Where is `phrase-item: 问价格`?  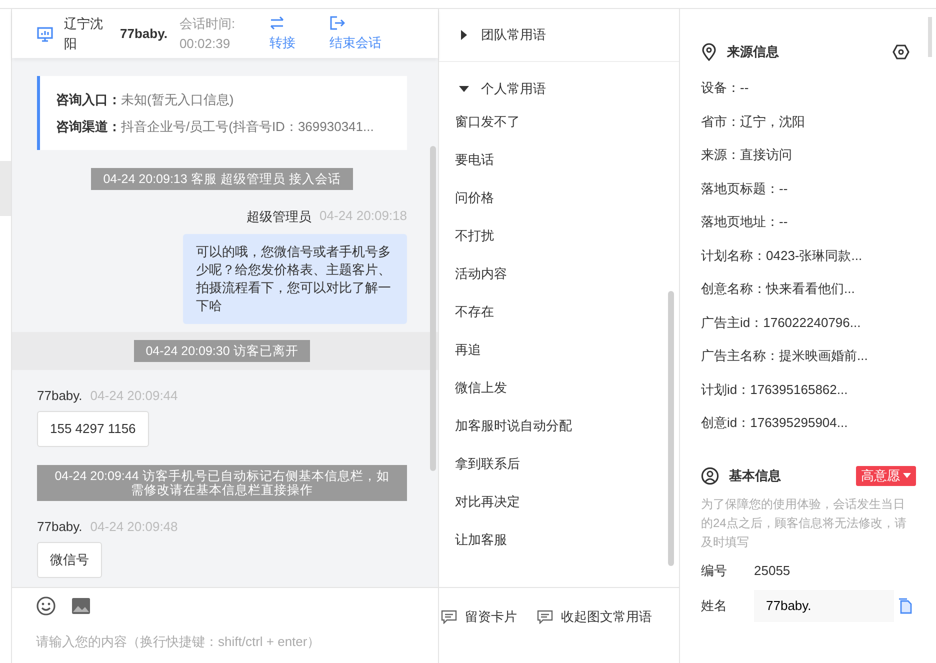
phrase-item: 问价格 is located at coordinates (474, 198).